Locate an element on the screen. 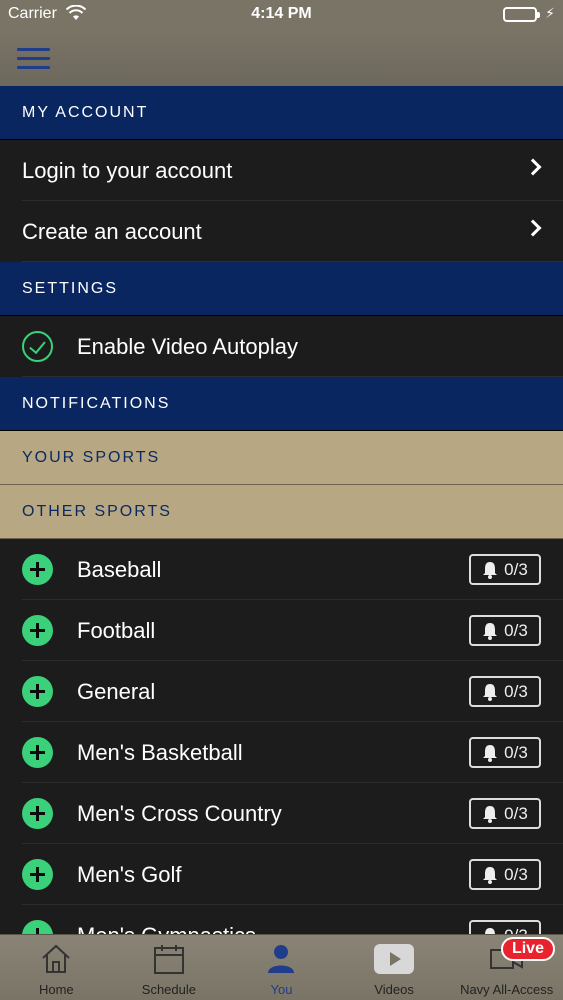 The height and width of the screenshot is (1000, 563). nav-bar is located at coordinates (281, 58).